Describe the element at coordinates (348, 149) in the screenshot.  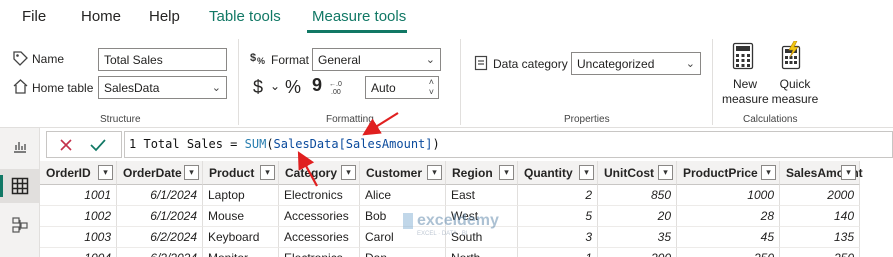
I see `annotation-overlay` at that location.